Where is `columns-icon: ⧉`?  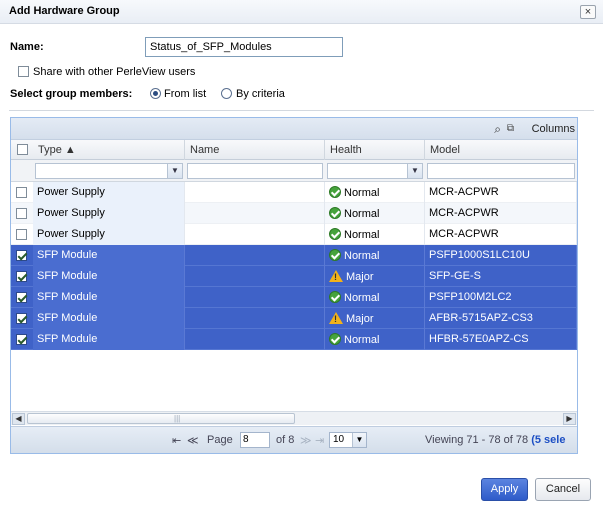
columns-icon: ⧉ is located at coordinates (510, 128).